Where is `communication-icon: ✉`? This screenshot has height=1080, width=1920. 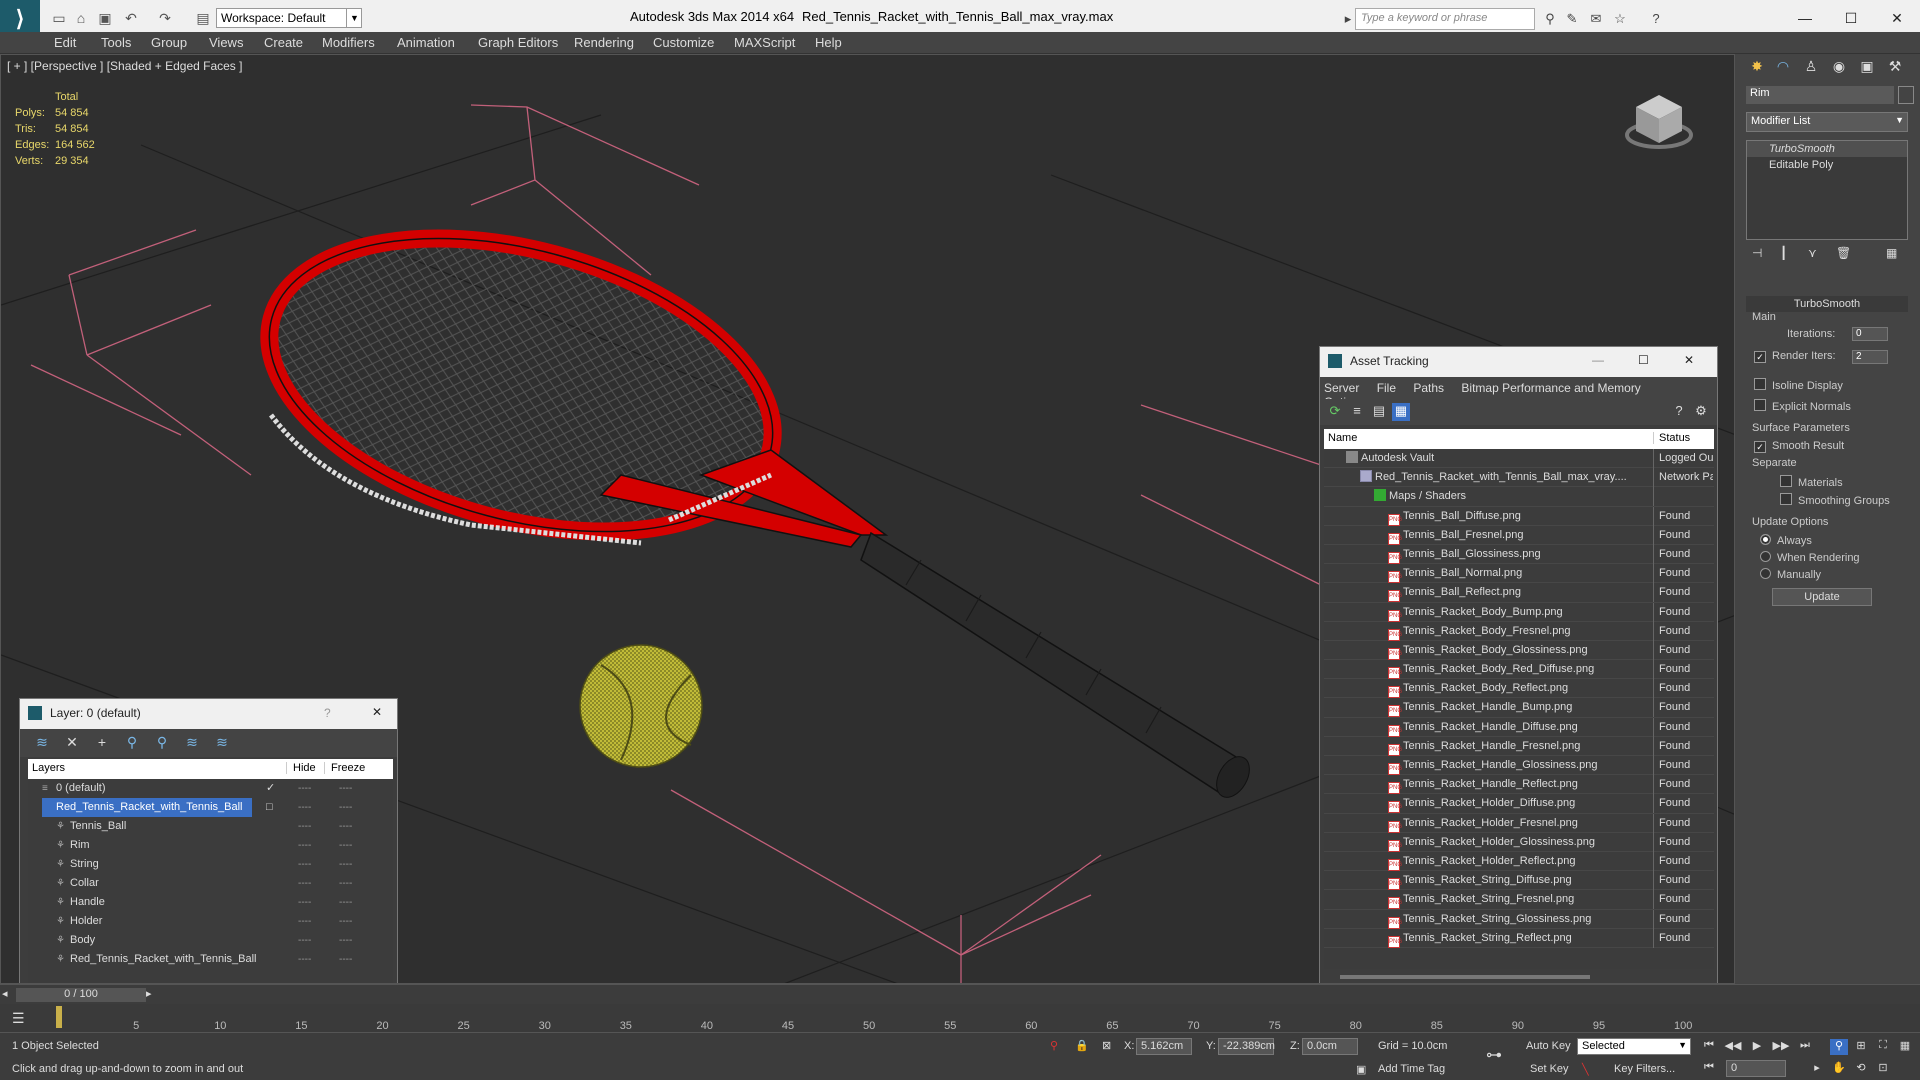
communication-icon: ✉ is located at coordinates (1596, 19).